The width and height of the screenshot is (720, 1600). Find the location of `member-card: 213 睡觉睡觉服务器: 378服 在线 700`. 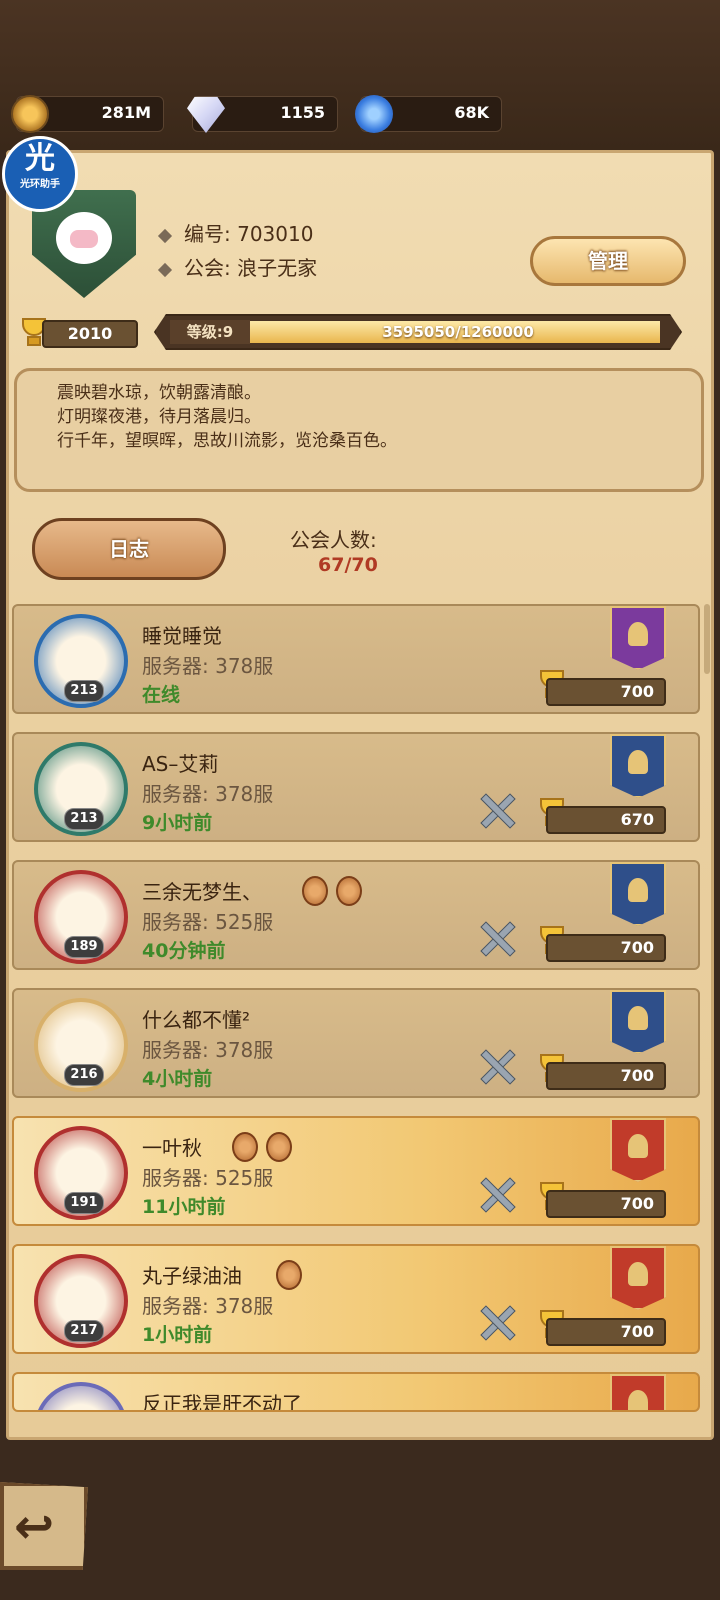

member-card: 213 睡觉睡觉服务器: 378服 在线 700 is located at coordinates (356, 659).